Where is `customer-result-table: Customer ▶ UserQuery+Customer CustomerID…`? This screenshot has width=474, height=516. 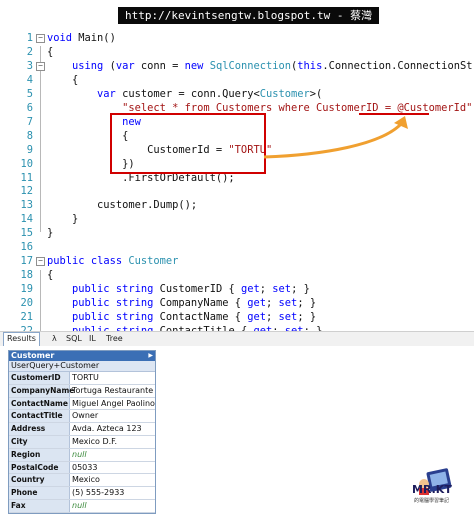
customer-result-table: Customer ▶ UserQuery+Customer CustomerID… is located at coordinates (82, 432).